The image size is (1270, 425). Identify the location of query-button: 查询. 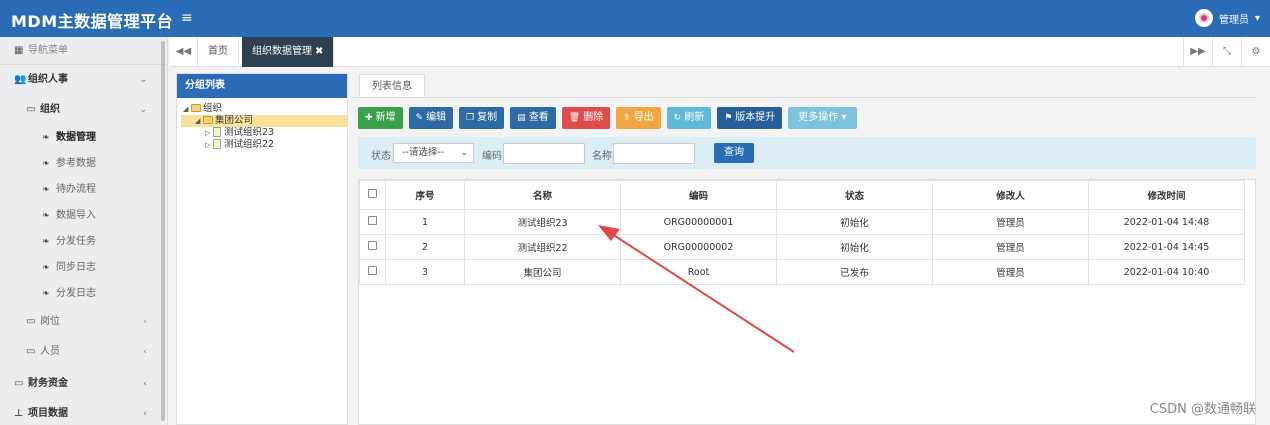
(734, 153).